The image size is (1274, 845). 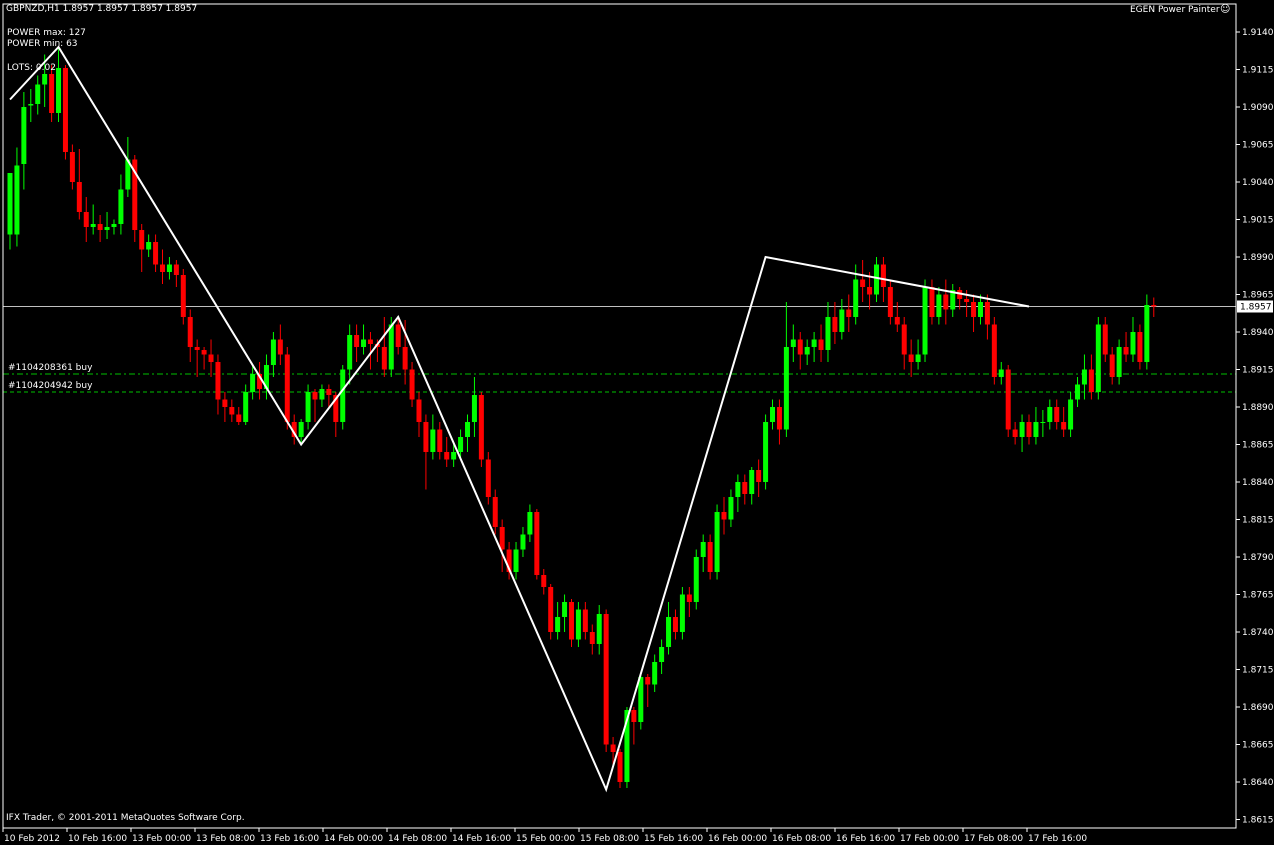 I want to click on y-tick-label: 1.8740, so click(x=1258, y=633).